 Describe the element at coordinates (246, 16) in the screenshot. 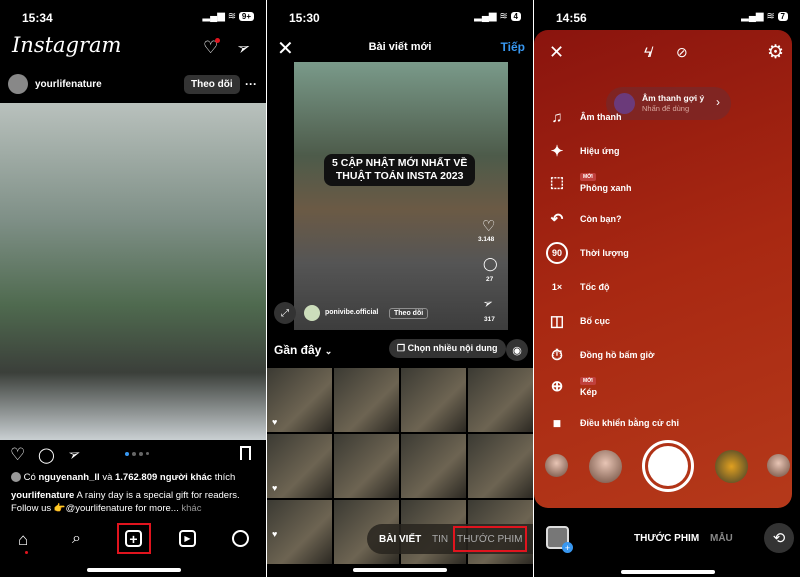

I see `battery-indicator: 9+` at that location.